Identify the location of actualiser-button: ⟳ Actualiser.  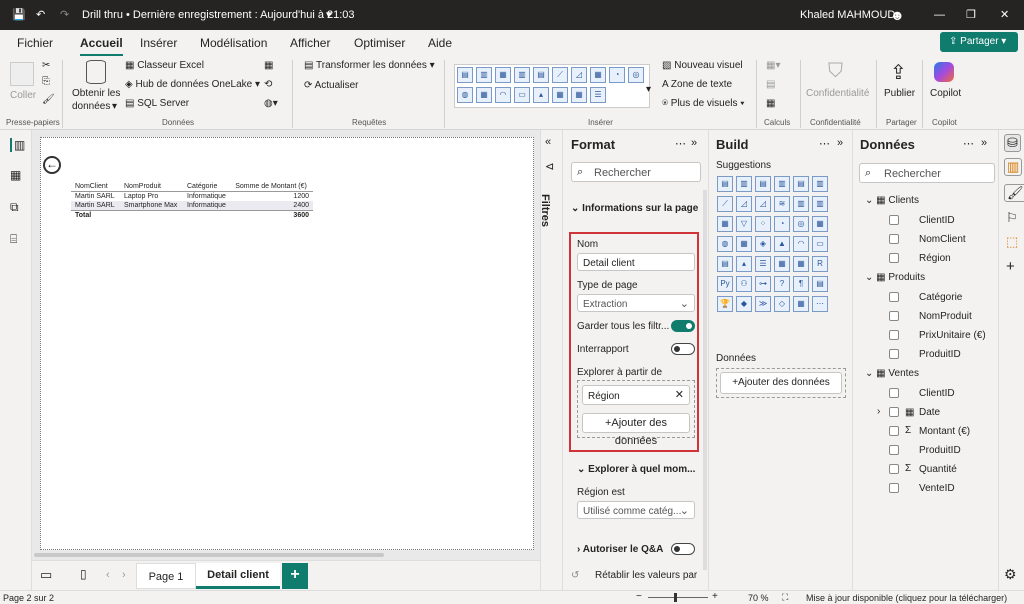
(331, 85).